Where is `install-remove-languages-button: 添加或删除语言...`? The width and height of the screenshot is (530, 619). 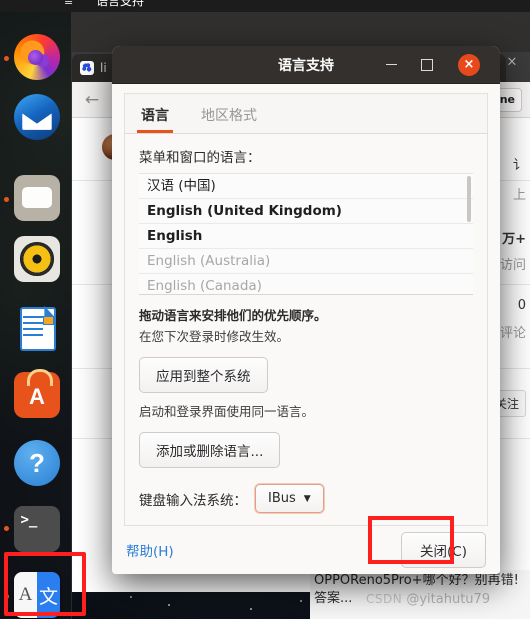 install-remove-languages-button: 添加或删除语言... is located at coordinates (210, 450).